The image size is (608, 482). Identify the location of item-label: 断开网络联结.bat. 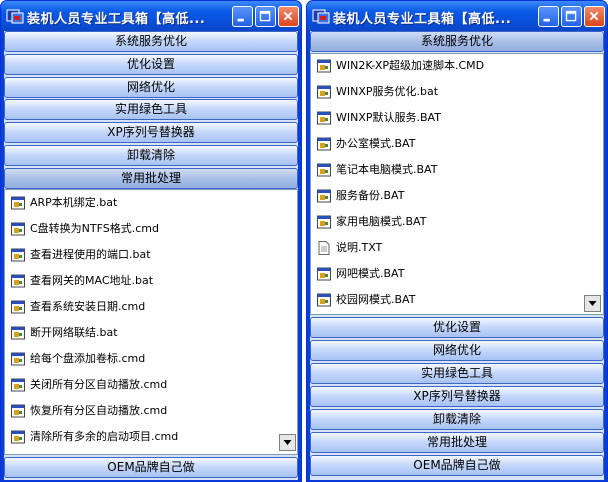
(74, 332).